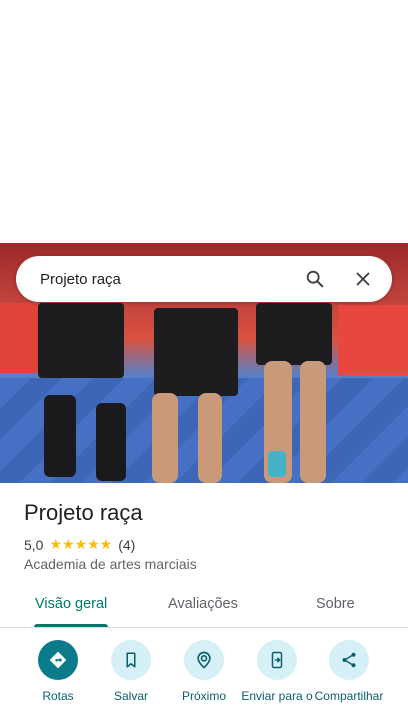 The width and height of the screenshot is (408, 726). I want to click on bookmark-icon, so click(131, 660).